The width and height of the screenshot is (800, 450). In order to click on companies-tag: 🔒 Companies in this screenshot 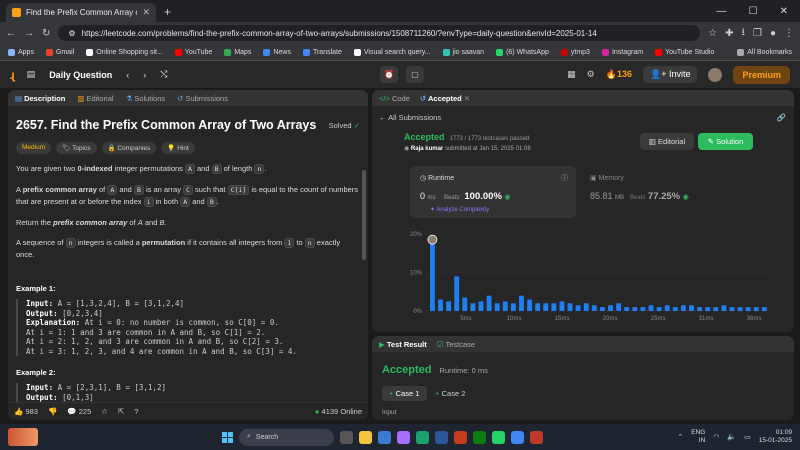, I will do `click(129, 148)`.